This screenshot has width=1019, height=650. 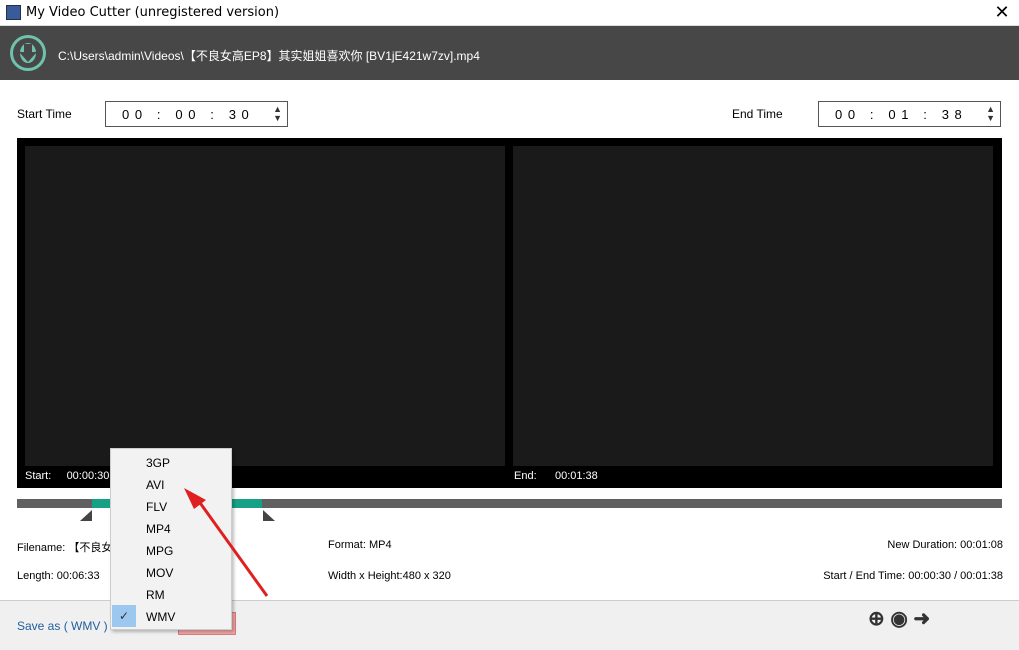 I want to click on dimensions-info: Width x Height:480 x 320, so click(x=389, y=576).